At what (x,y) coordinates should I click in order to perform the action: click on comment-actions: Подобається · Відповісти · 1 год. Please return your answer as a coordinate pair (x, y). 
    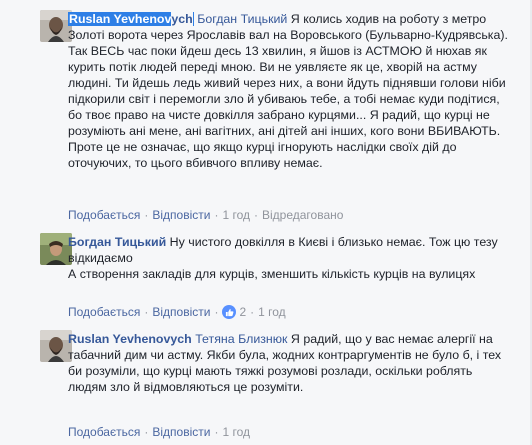
    Looking at the image, I should click on (159, 432).